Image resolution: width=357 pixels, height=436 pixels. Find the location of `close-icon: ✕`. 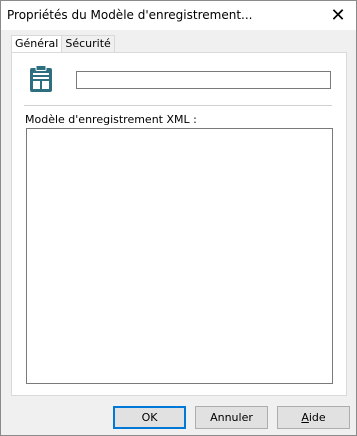

close-icon: ✕ is located at coordinates (338, 15).